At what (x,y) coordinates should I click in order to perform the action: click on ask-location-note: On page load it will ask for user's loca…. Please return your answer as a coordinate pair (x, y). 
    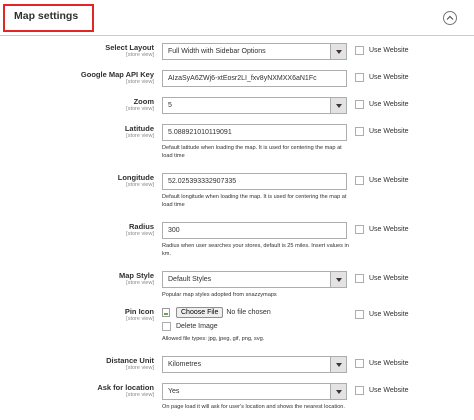
    Looking at the image, I should click on (253, 407).